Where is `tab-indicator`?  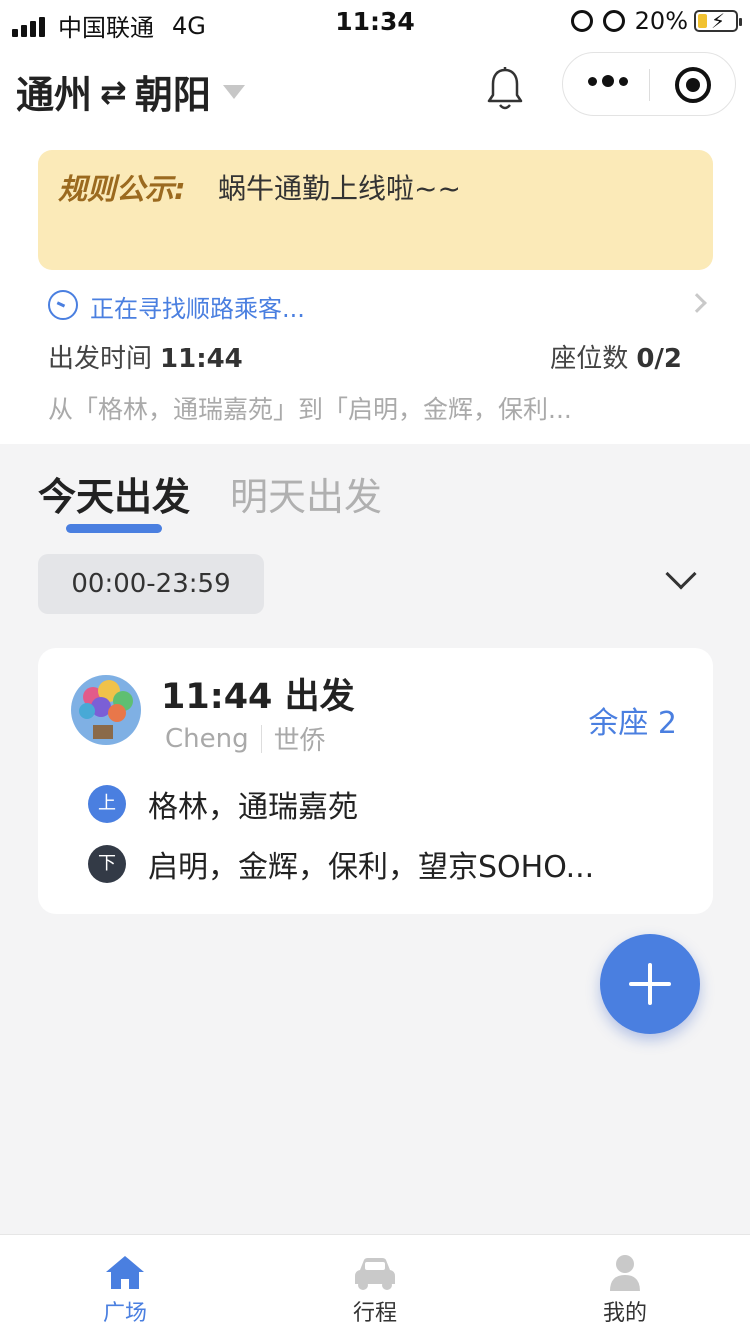
tab-indicator is located at coordinates (114, 528).